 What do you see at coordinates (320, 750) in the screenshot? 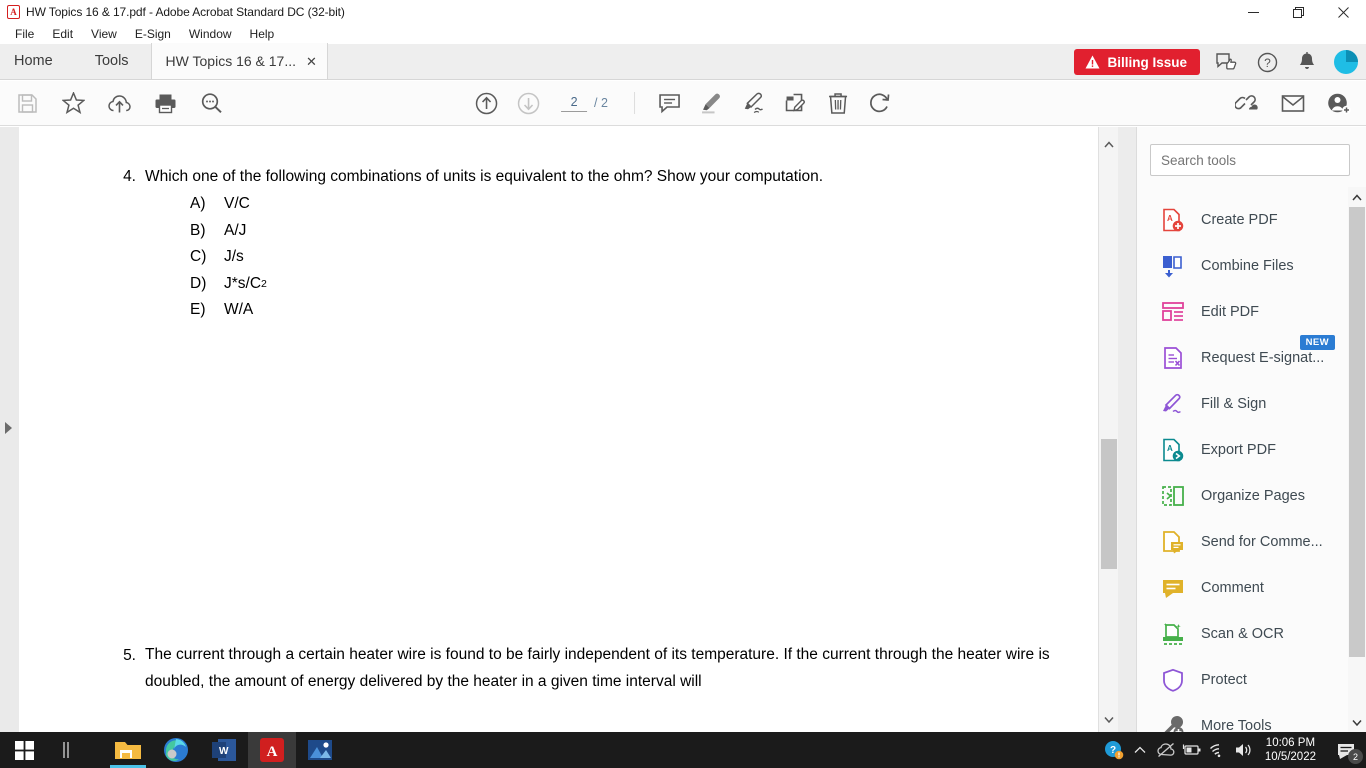
I see `photos-icon` at bounding box center [320, 750].